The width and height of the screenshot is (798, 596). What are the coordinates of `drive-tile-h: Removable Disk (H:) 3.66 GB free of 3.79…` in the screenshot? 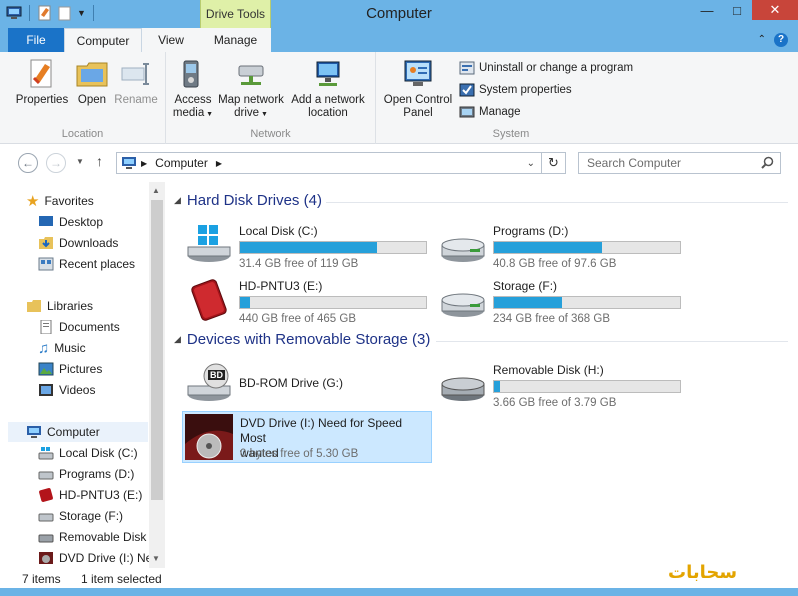 It's located at (561, 385).